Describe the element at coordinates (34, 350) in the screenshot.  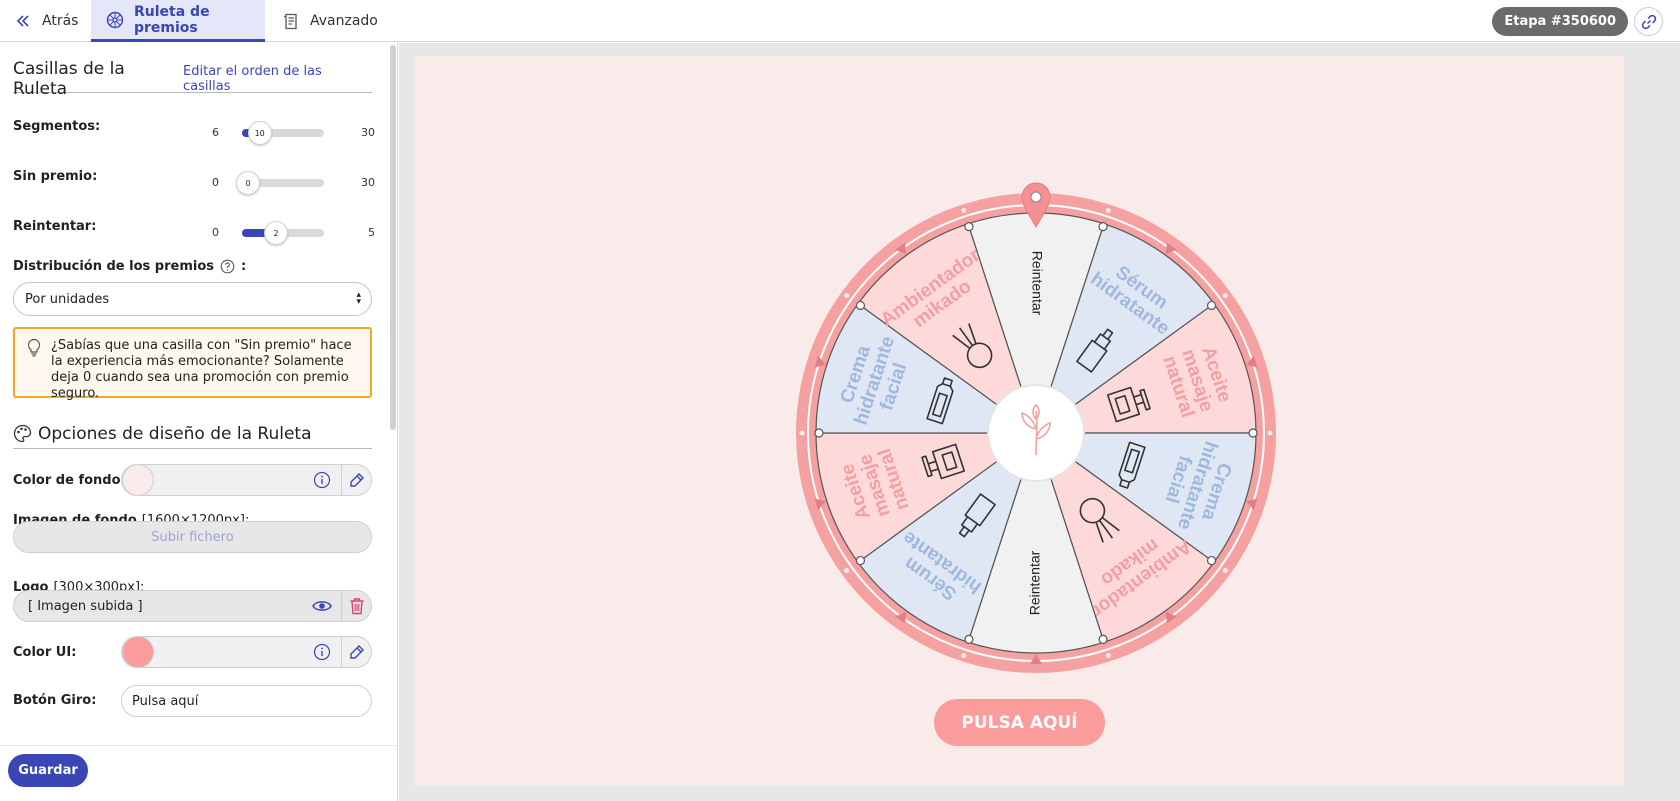
I see `lightbulb-icon` at that location.